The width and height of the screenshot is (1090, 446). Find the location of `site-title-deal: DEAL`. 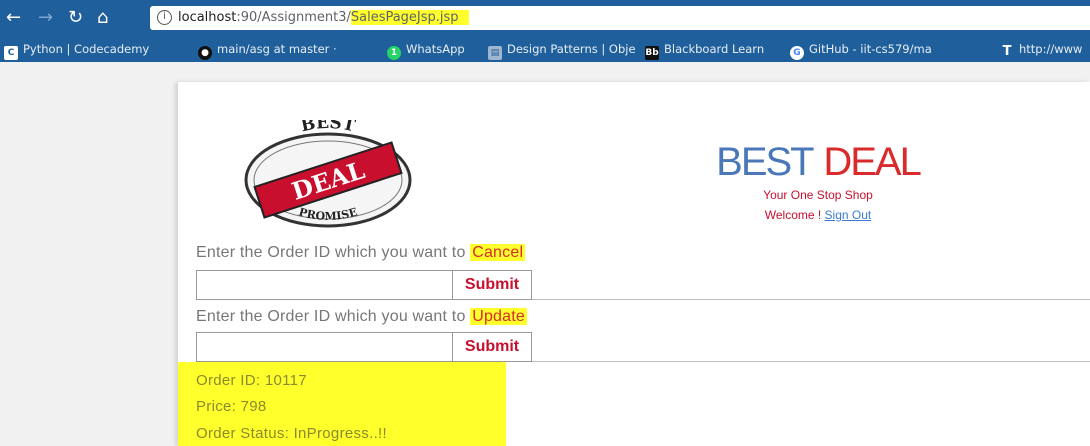

site-title-deal: DEAL is located at coordinates (872, 162).